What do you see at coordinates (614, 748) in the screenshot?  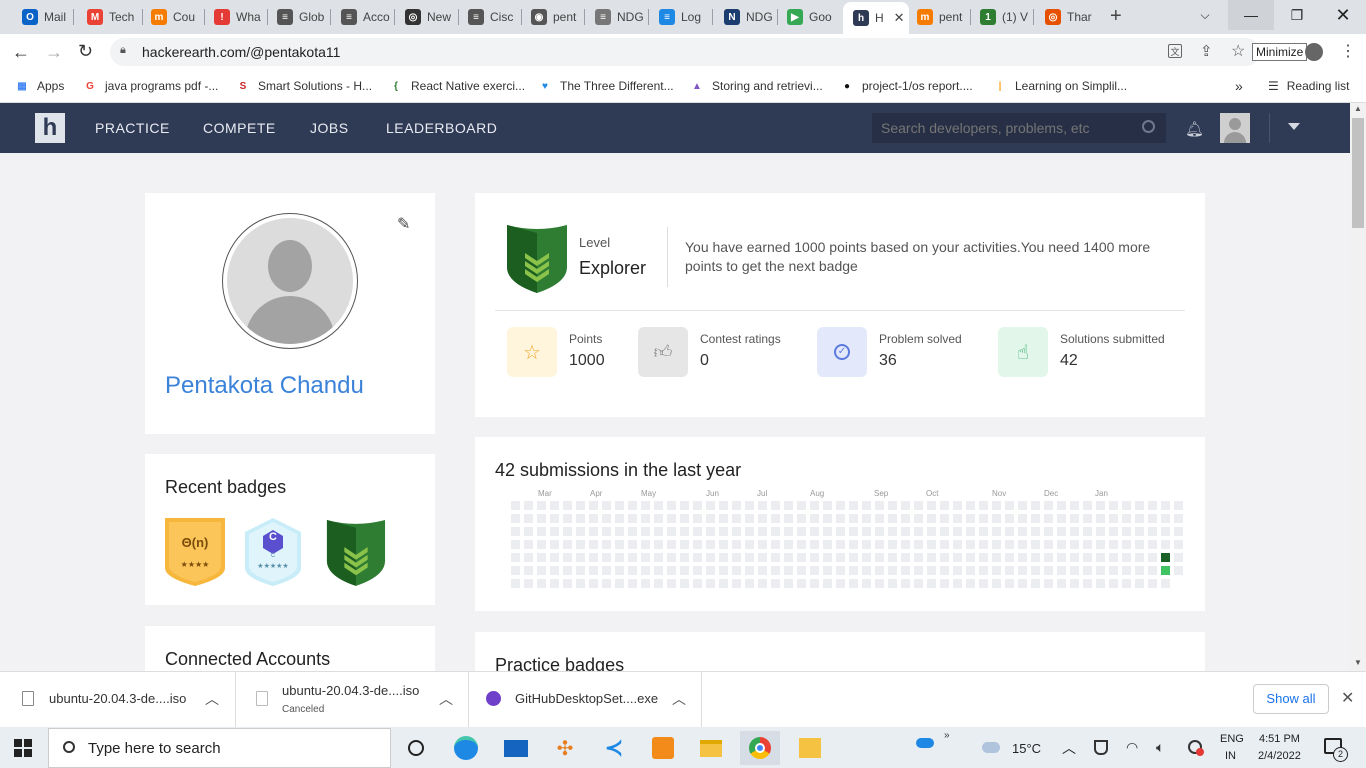 I see `vscode-icon: ≺` at bounding box center [614, 748].